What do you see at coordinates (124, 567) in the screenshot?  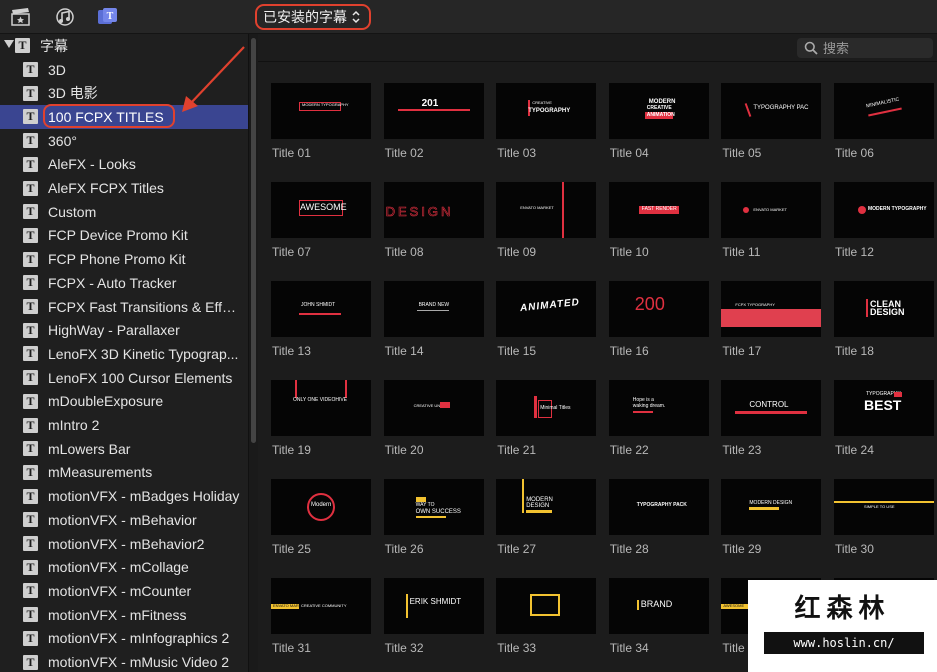 I see `sidebar-item: TmotionVFX - mCollage` at bounding box center [124, 567].